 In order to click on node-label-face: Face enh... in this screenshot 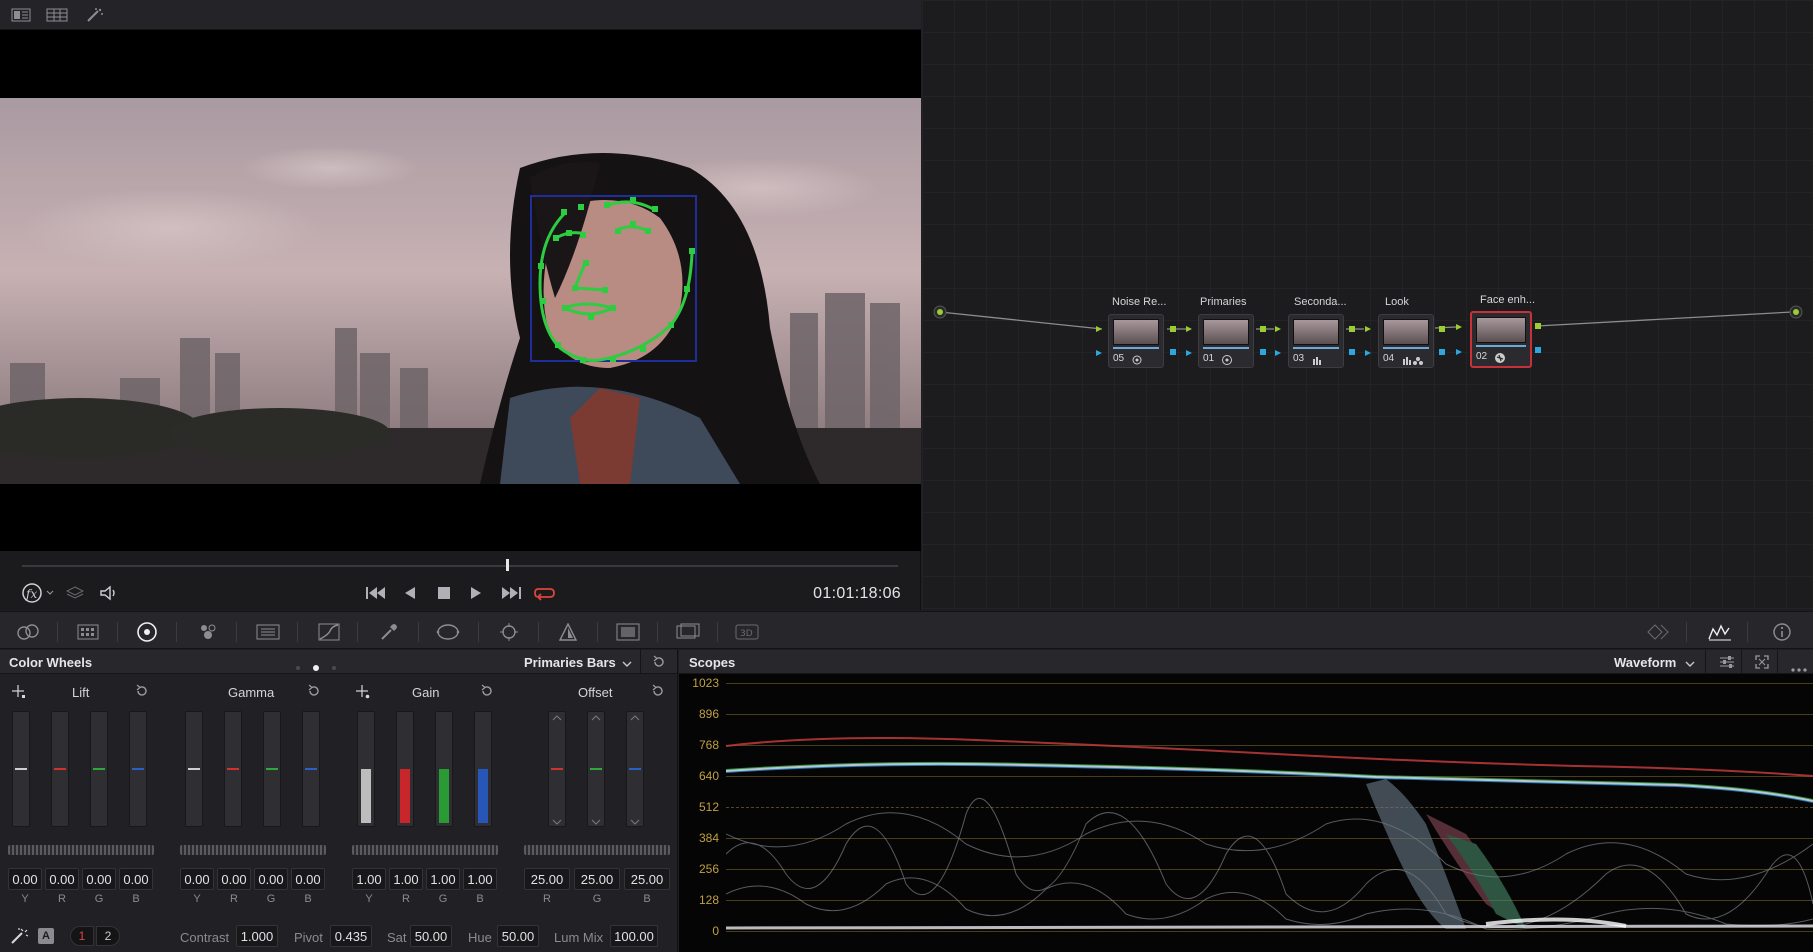, I will do `click(1508, 300)`.